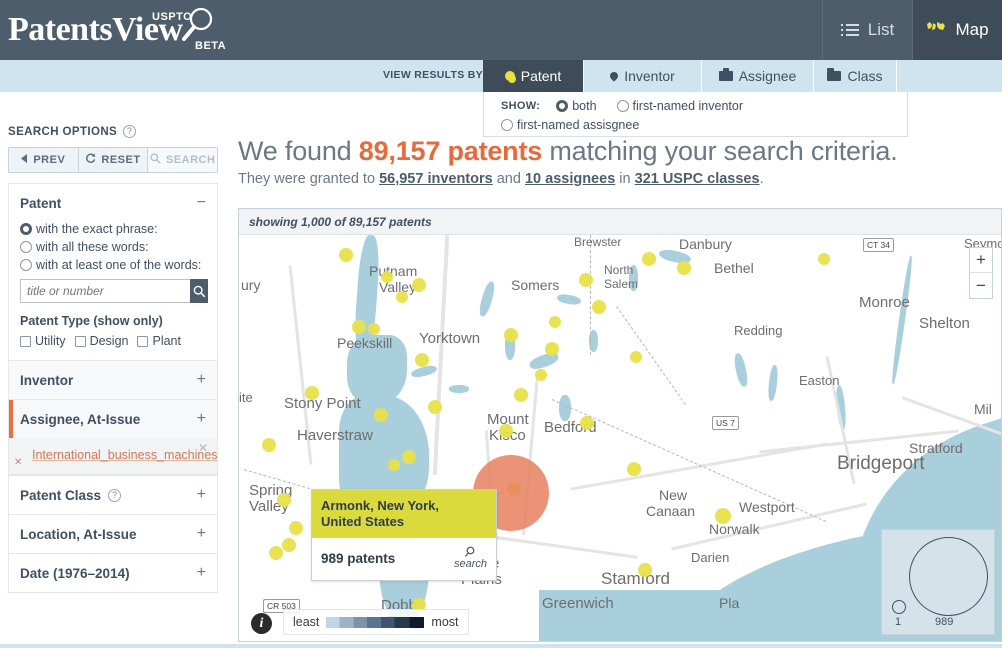  Describe the element at coordinates (436, 179) in the screenshot. I see `link-inventors: 56,957 inventors` at that location.